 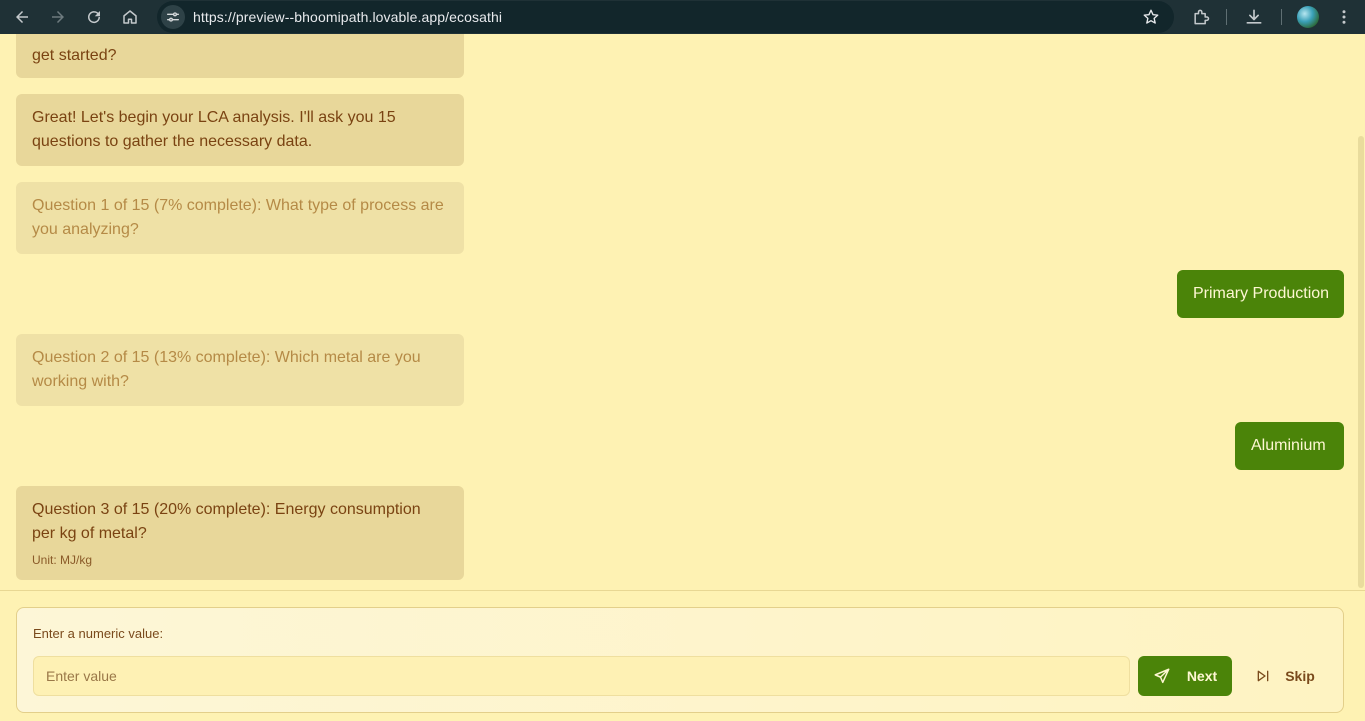 I want to click on extensions-icon, so click(x=1201, y=17).